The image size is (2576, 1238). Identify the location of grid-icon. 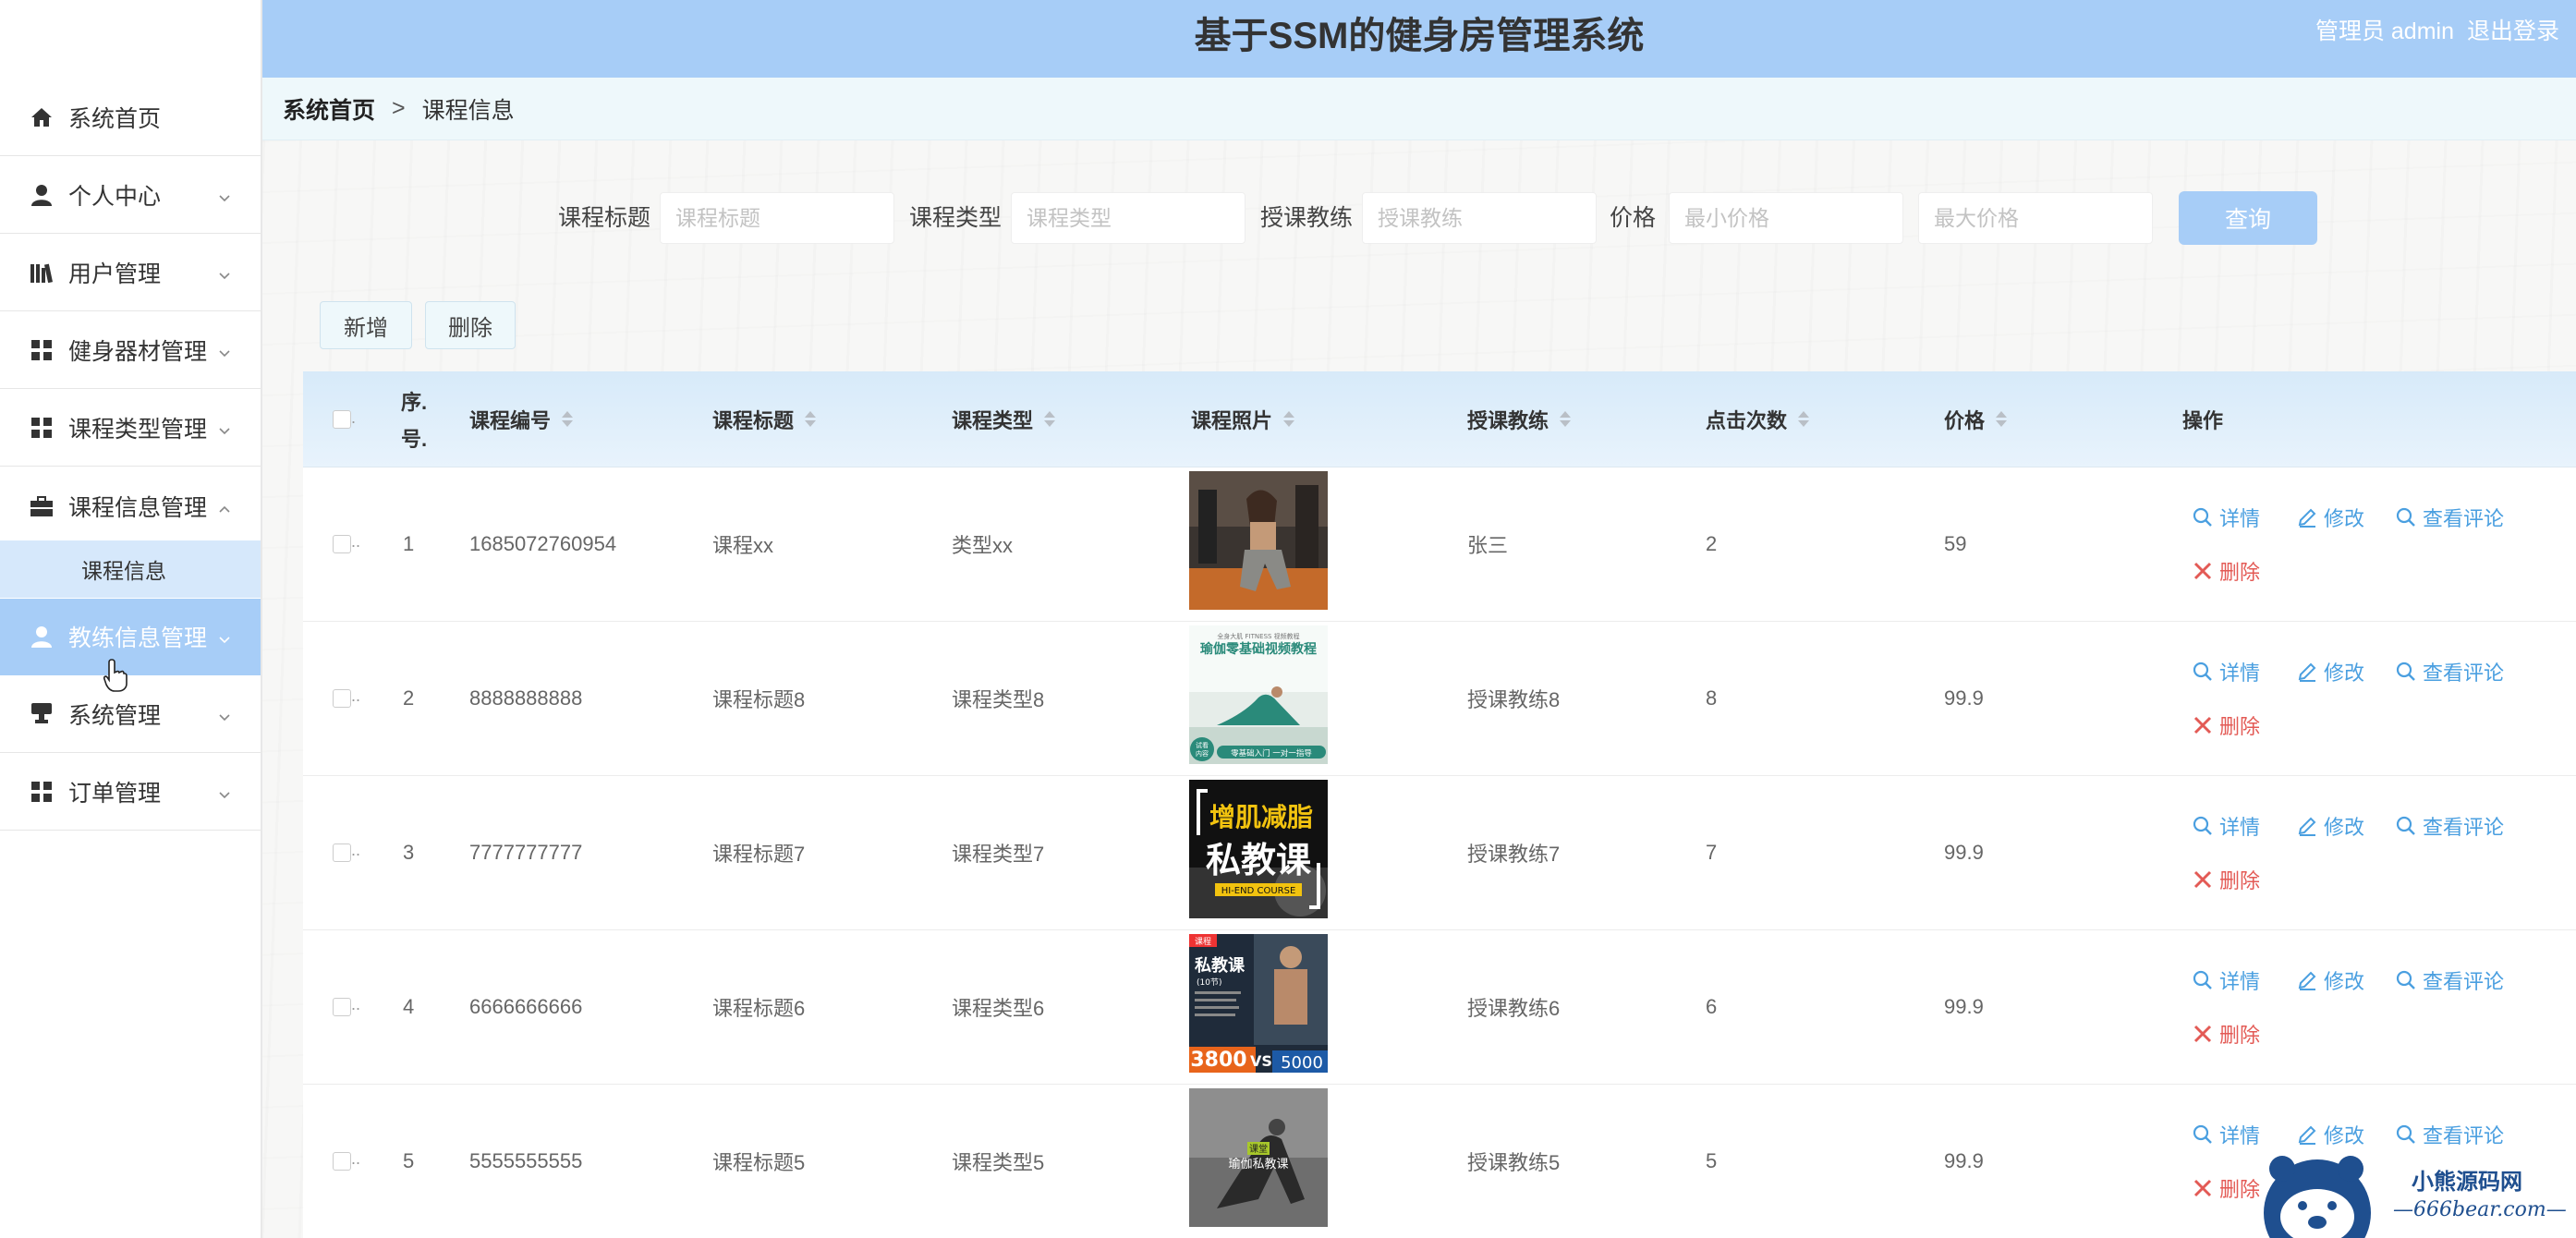
(42, 428).